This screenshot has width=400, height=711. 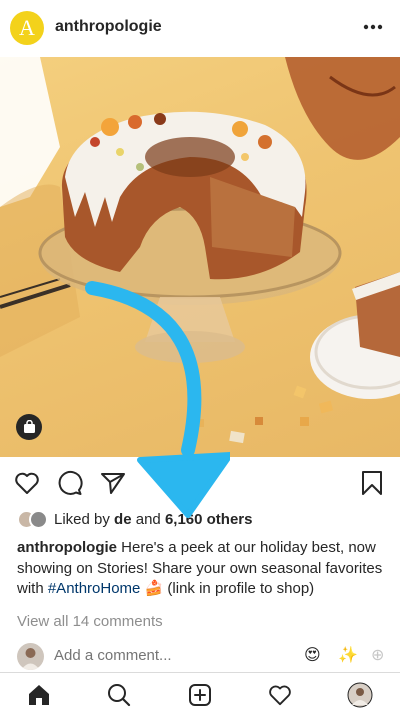 I want to click on paper-plane-icon, so click(x=113, y=483).